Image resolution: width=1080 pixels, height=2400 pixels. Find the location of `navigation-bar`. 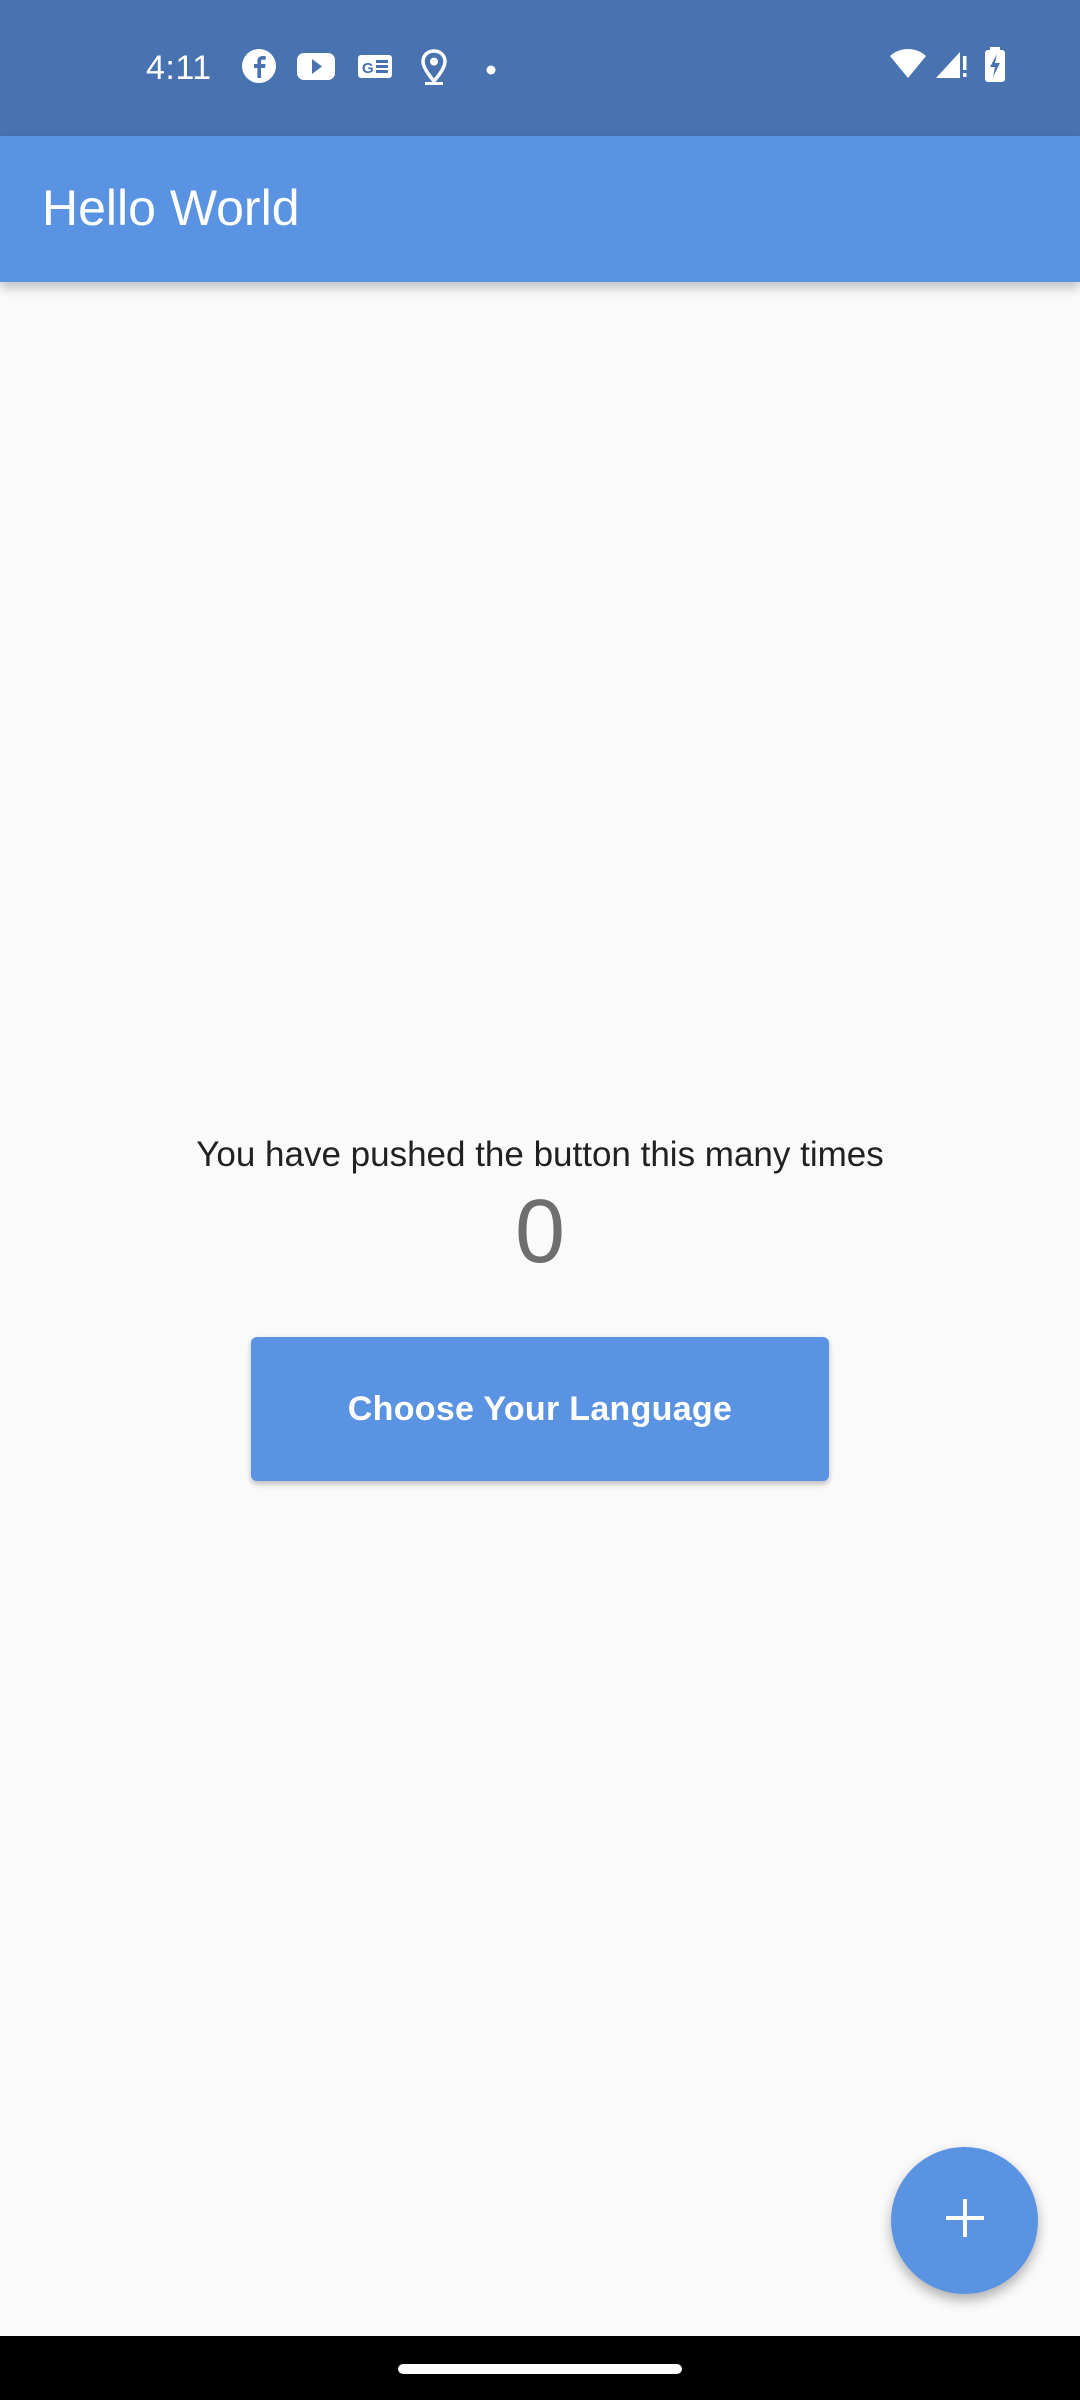

navigation-bar is located at coordinates (540, 2368).